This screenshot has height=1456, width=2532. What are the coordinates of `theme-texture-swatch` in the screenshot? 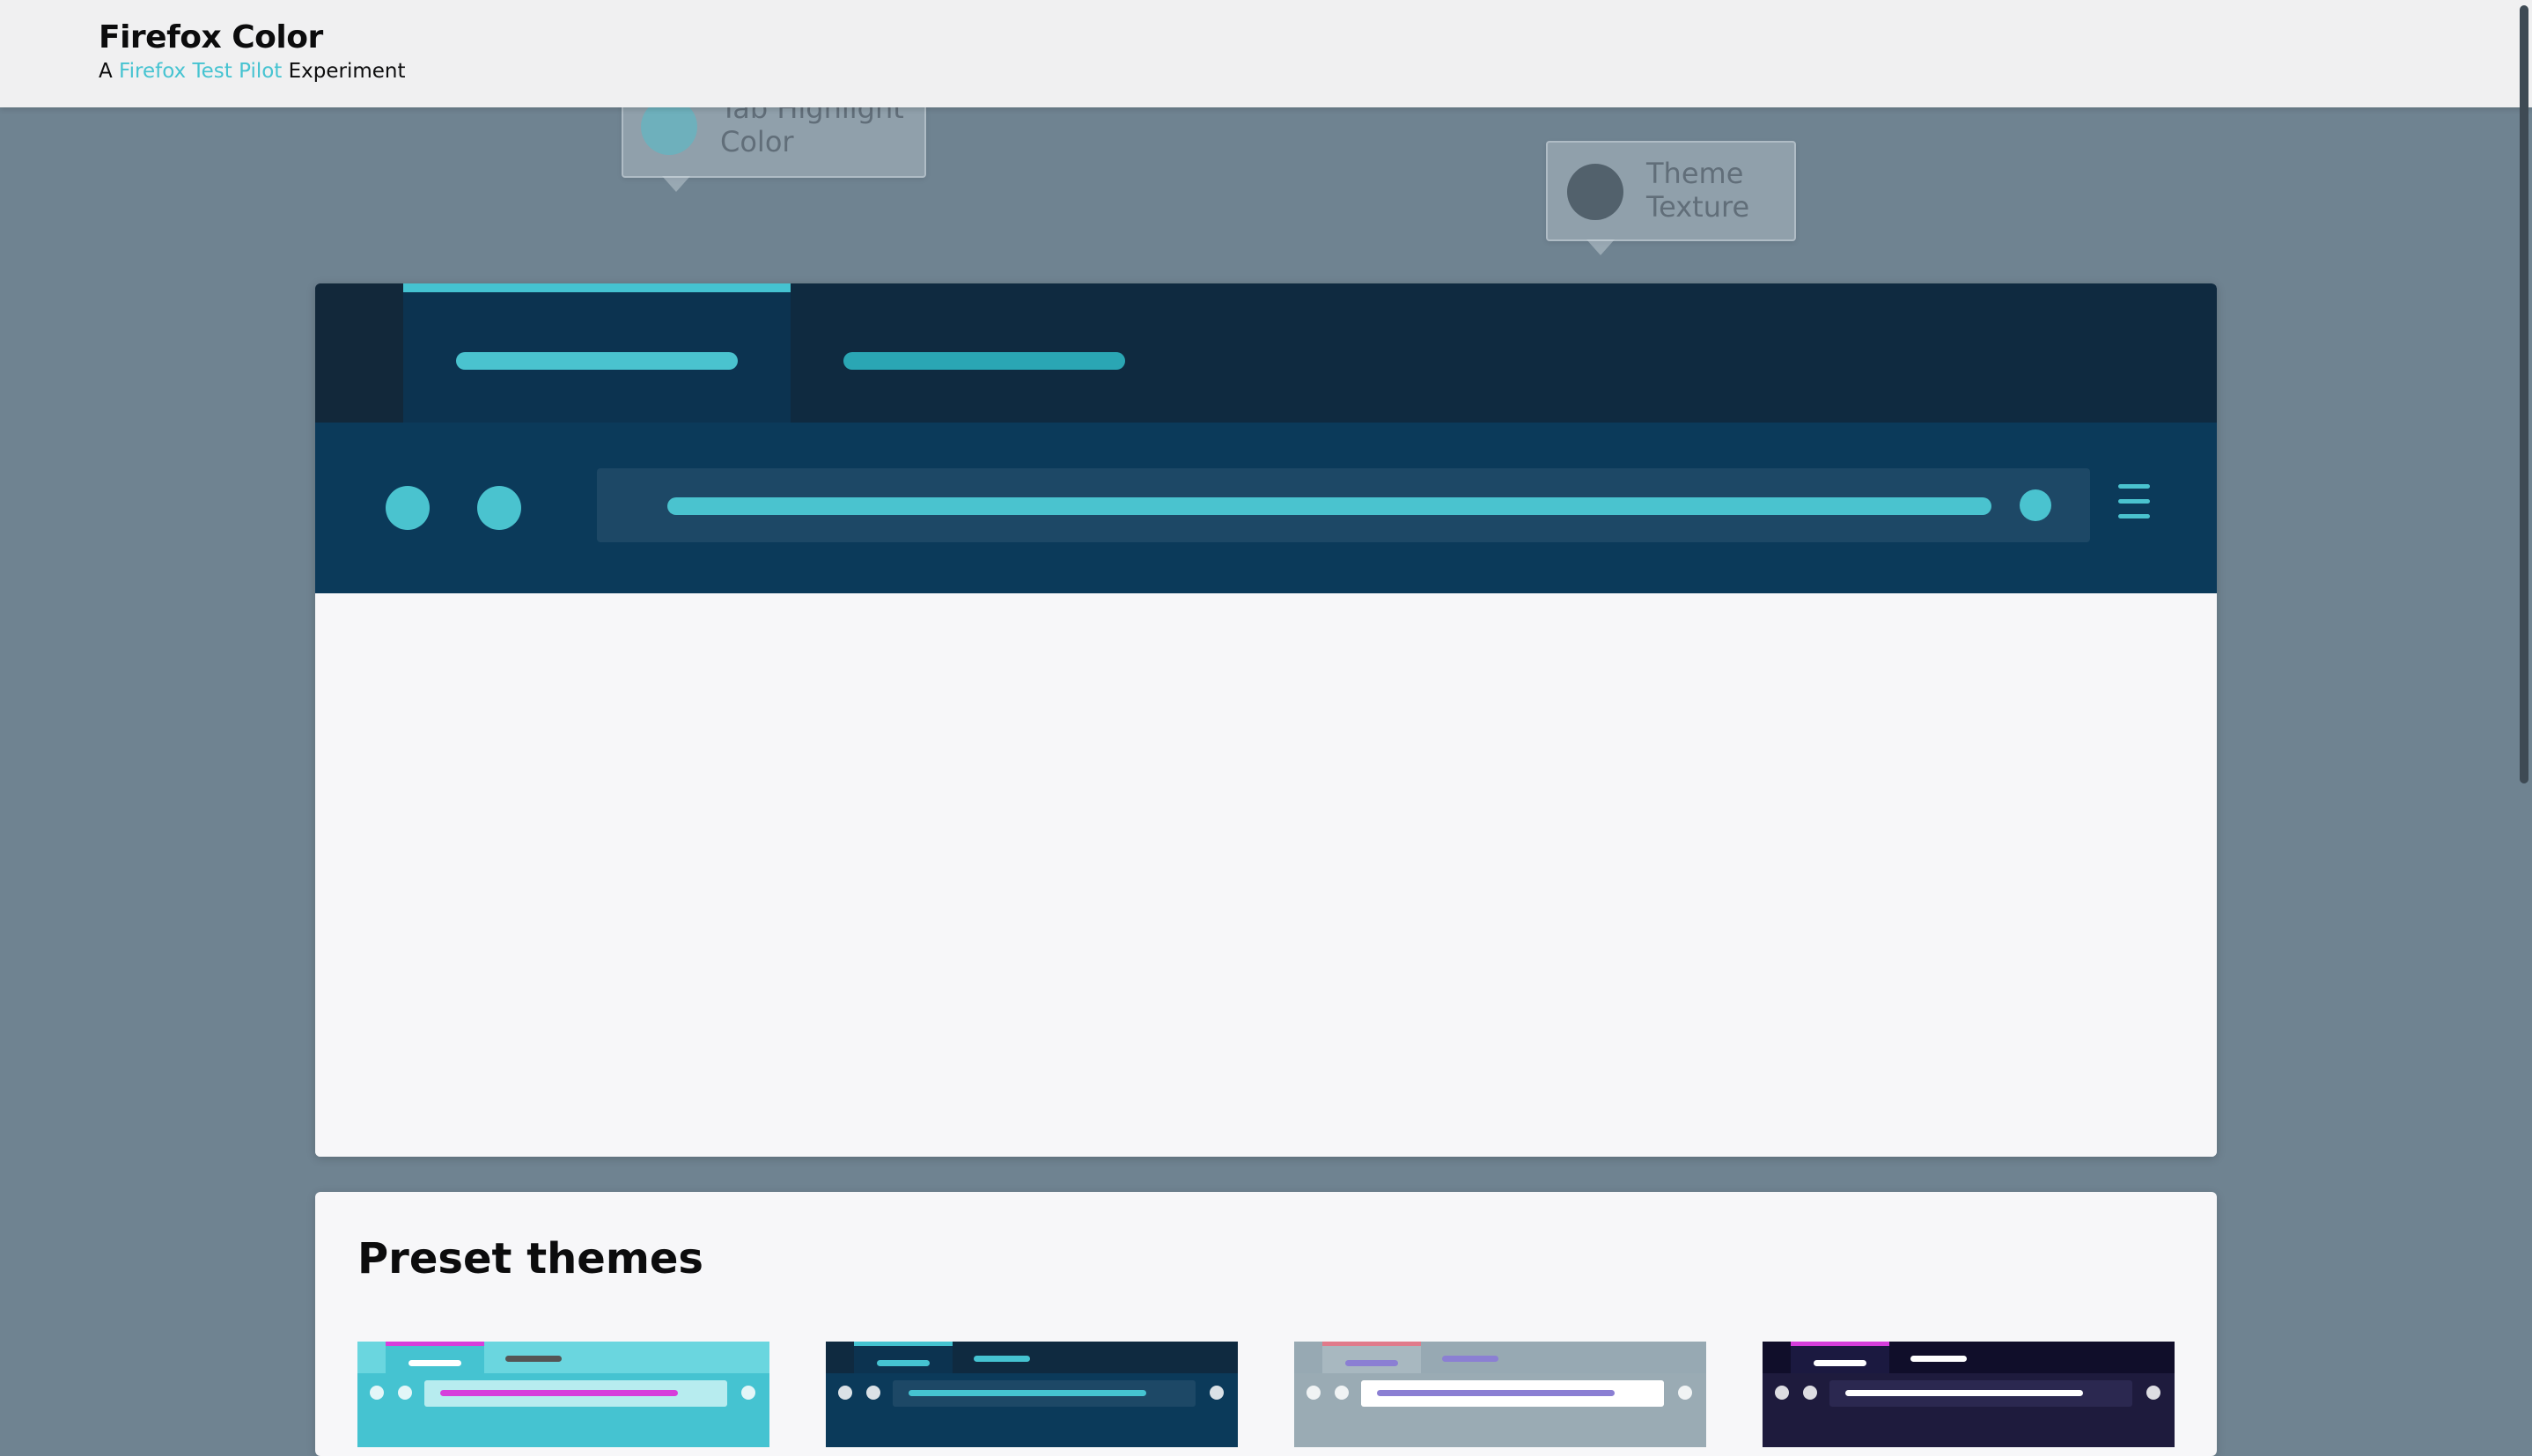 It's located at (1595, 192).